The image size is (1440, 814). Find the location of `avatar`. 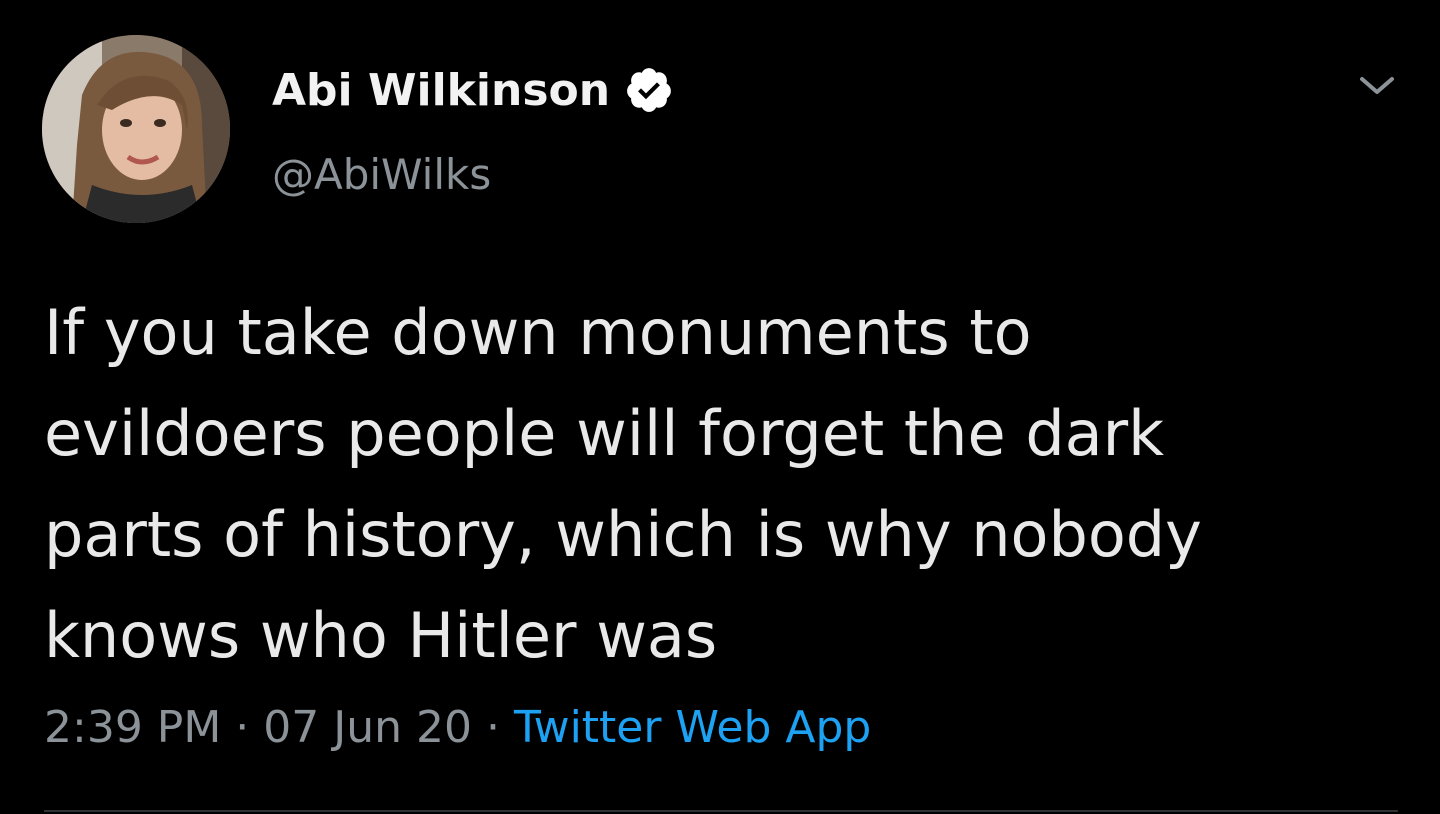

avatar is located at coordinates (136, 129).